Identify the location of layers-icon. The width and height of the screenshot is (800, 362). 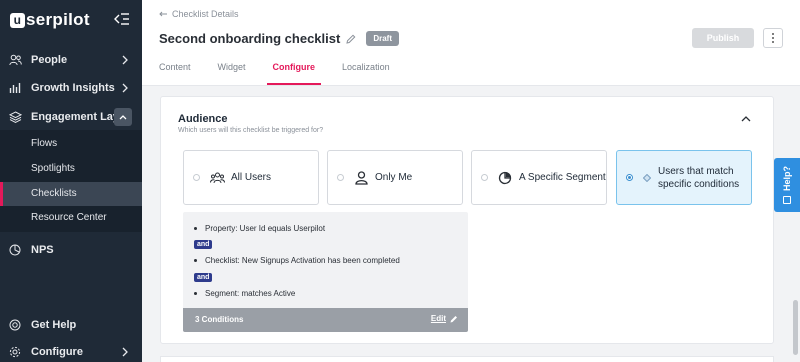
(15, 117).